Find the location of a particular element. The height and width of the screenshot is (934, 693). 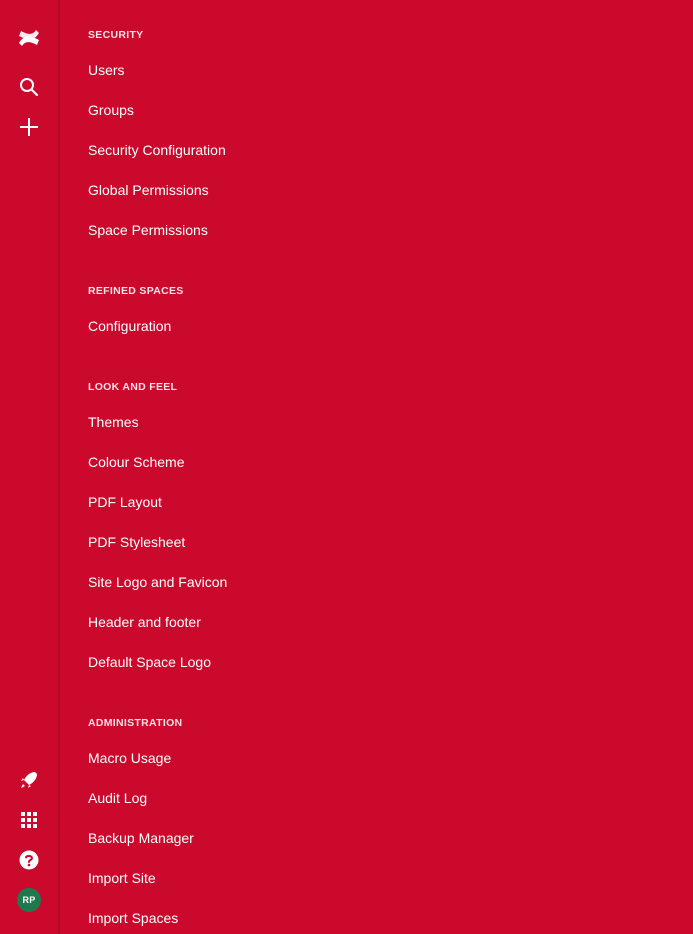

help-icon is located at coordinates (29, 860).